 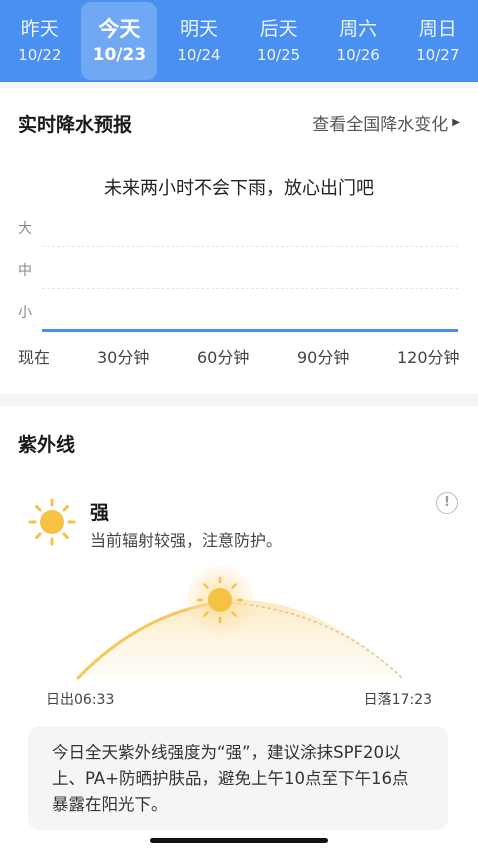 What do you see at coordinates (447, 503) in the screenshot?
I see `info-icon: !` at bounding box center [447, 503].